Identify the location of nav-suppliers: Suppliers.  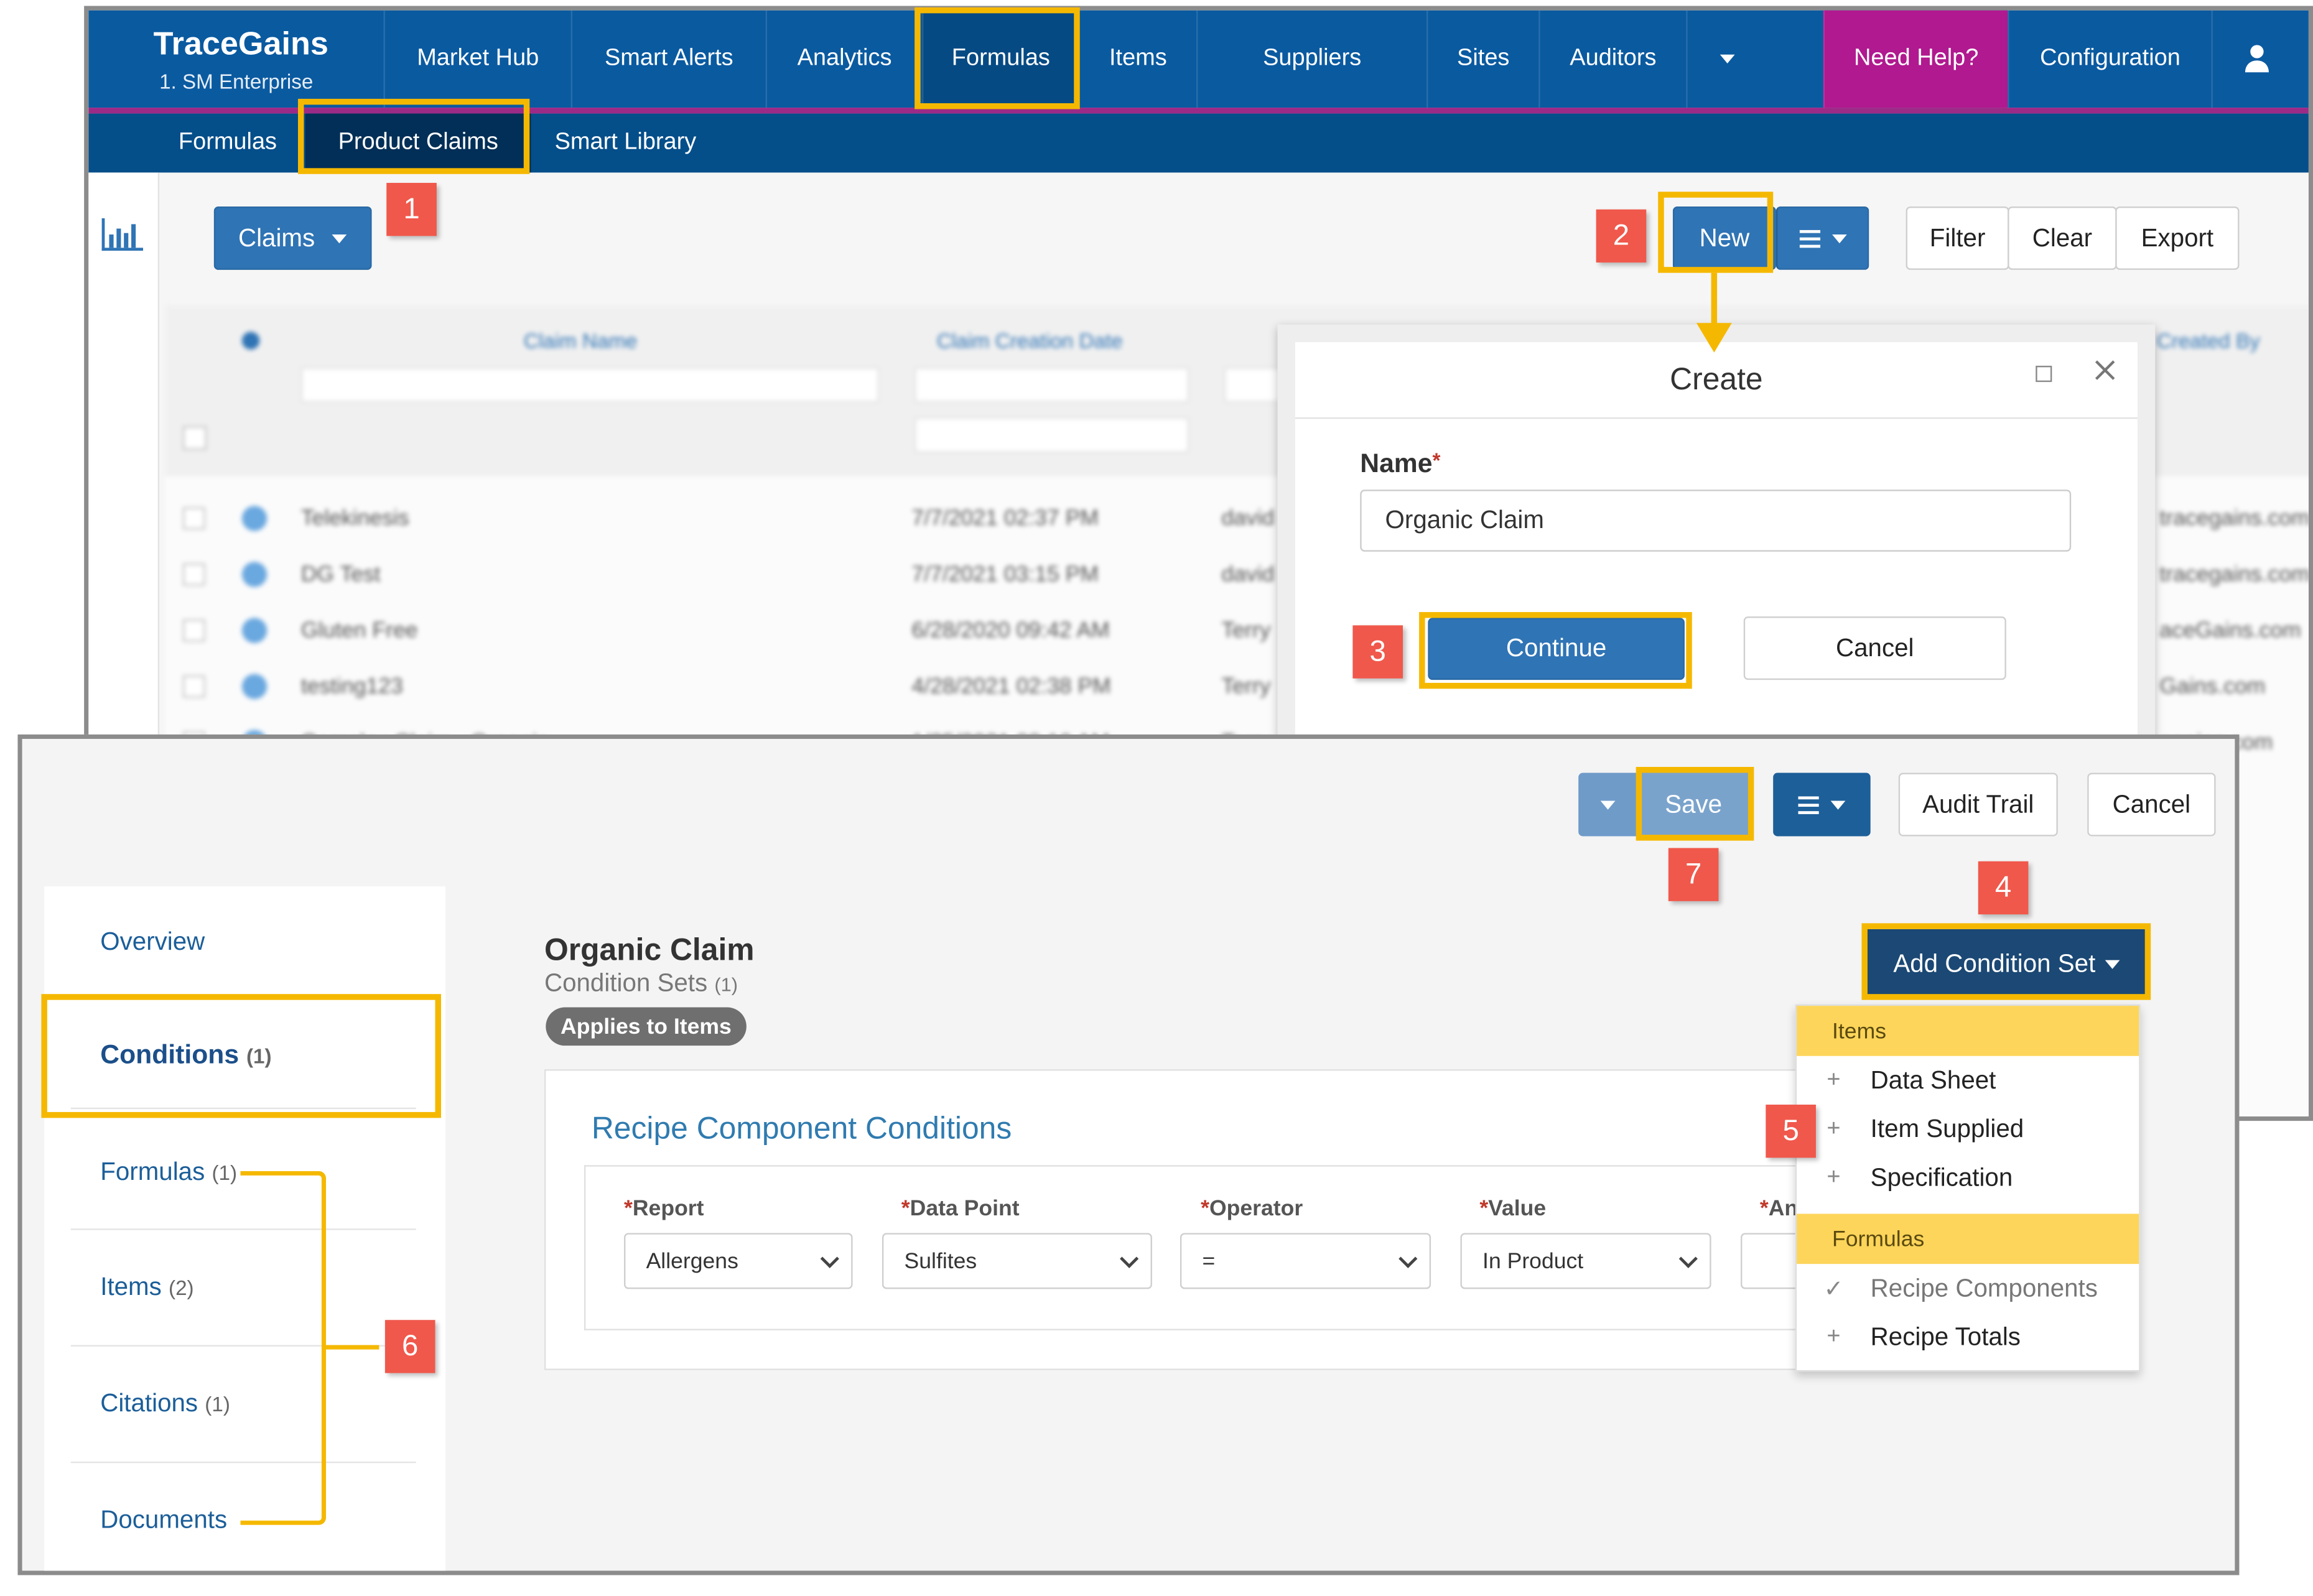
(1311, 59).